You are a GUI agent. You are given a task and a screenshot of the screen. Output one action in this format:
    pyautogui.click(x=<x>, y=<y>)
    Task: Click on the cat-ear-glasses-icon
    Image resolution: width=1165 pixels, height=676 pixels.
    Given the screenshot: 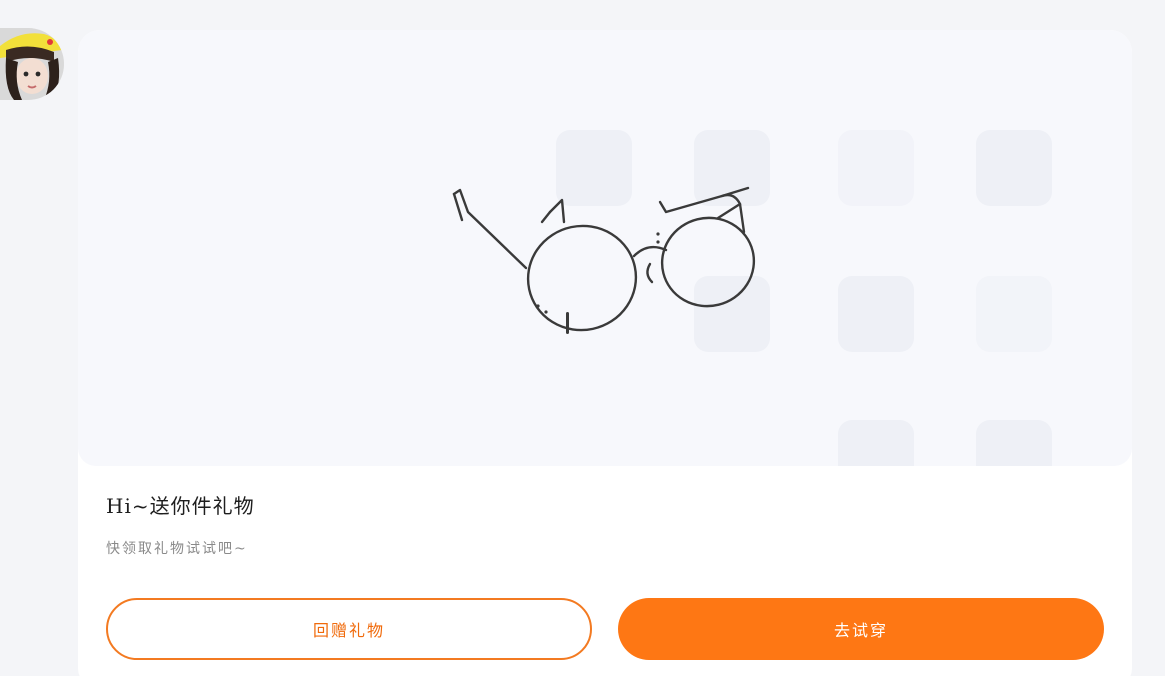 What is the action you would take?
    pyautogui.click(x=604, y=260)
    